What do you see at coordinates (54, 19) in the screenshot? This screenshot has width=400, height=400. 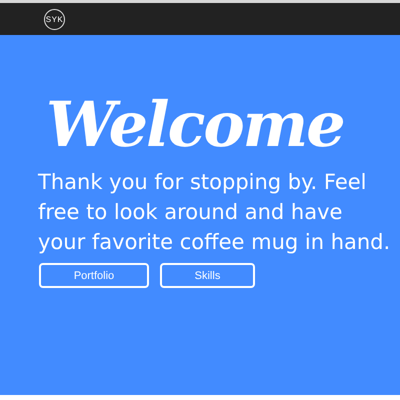 I see `logo-link: SYK` at bounding box center [54, 19].